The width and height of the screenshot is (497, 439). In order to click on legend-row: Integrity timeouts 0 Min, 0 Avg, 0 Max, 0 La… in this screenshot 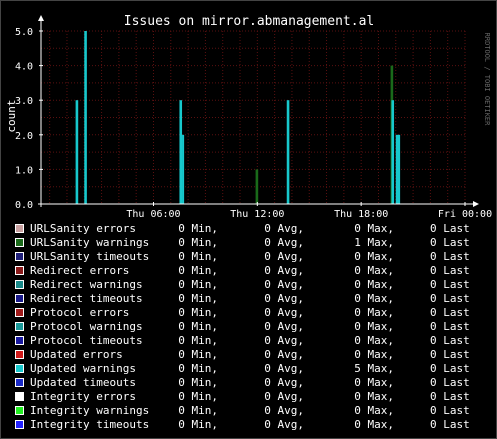, I will do `click(248, 425)`.